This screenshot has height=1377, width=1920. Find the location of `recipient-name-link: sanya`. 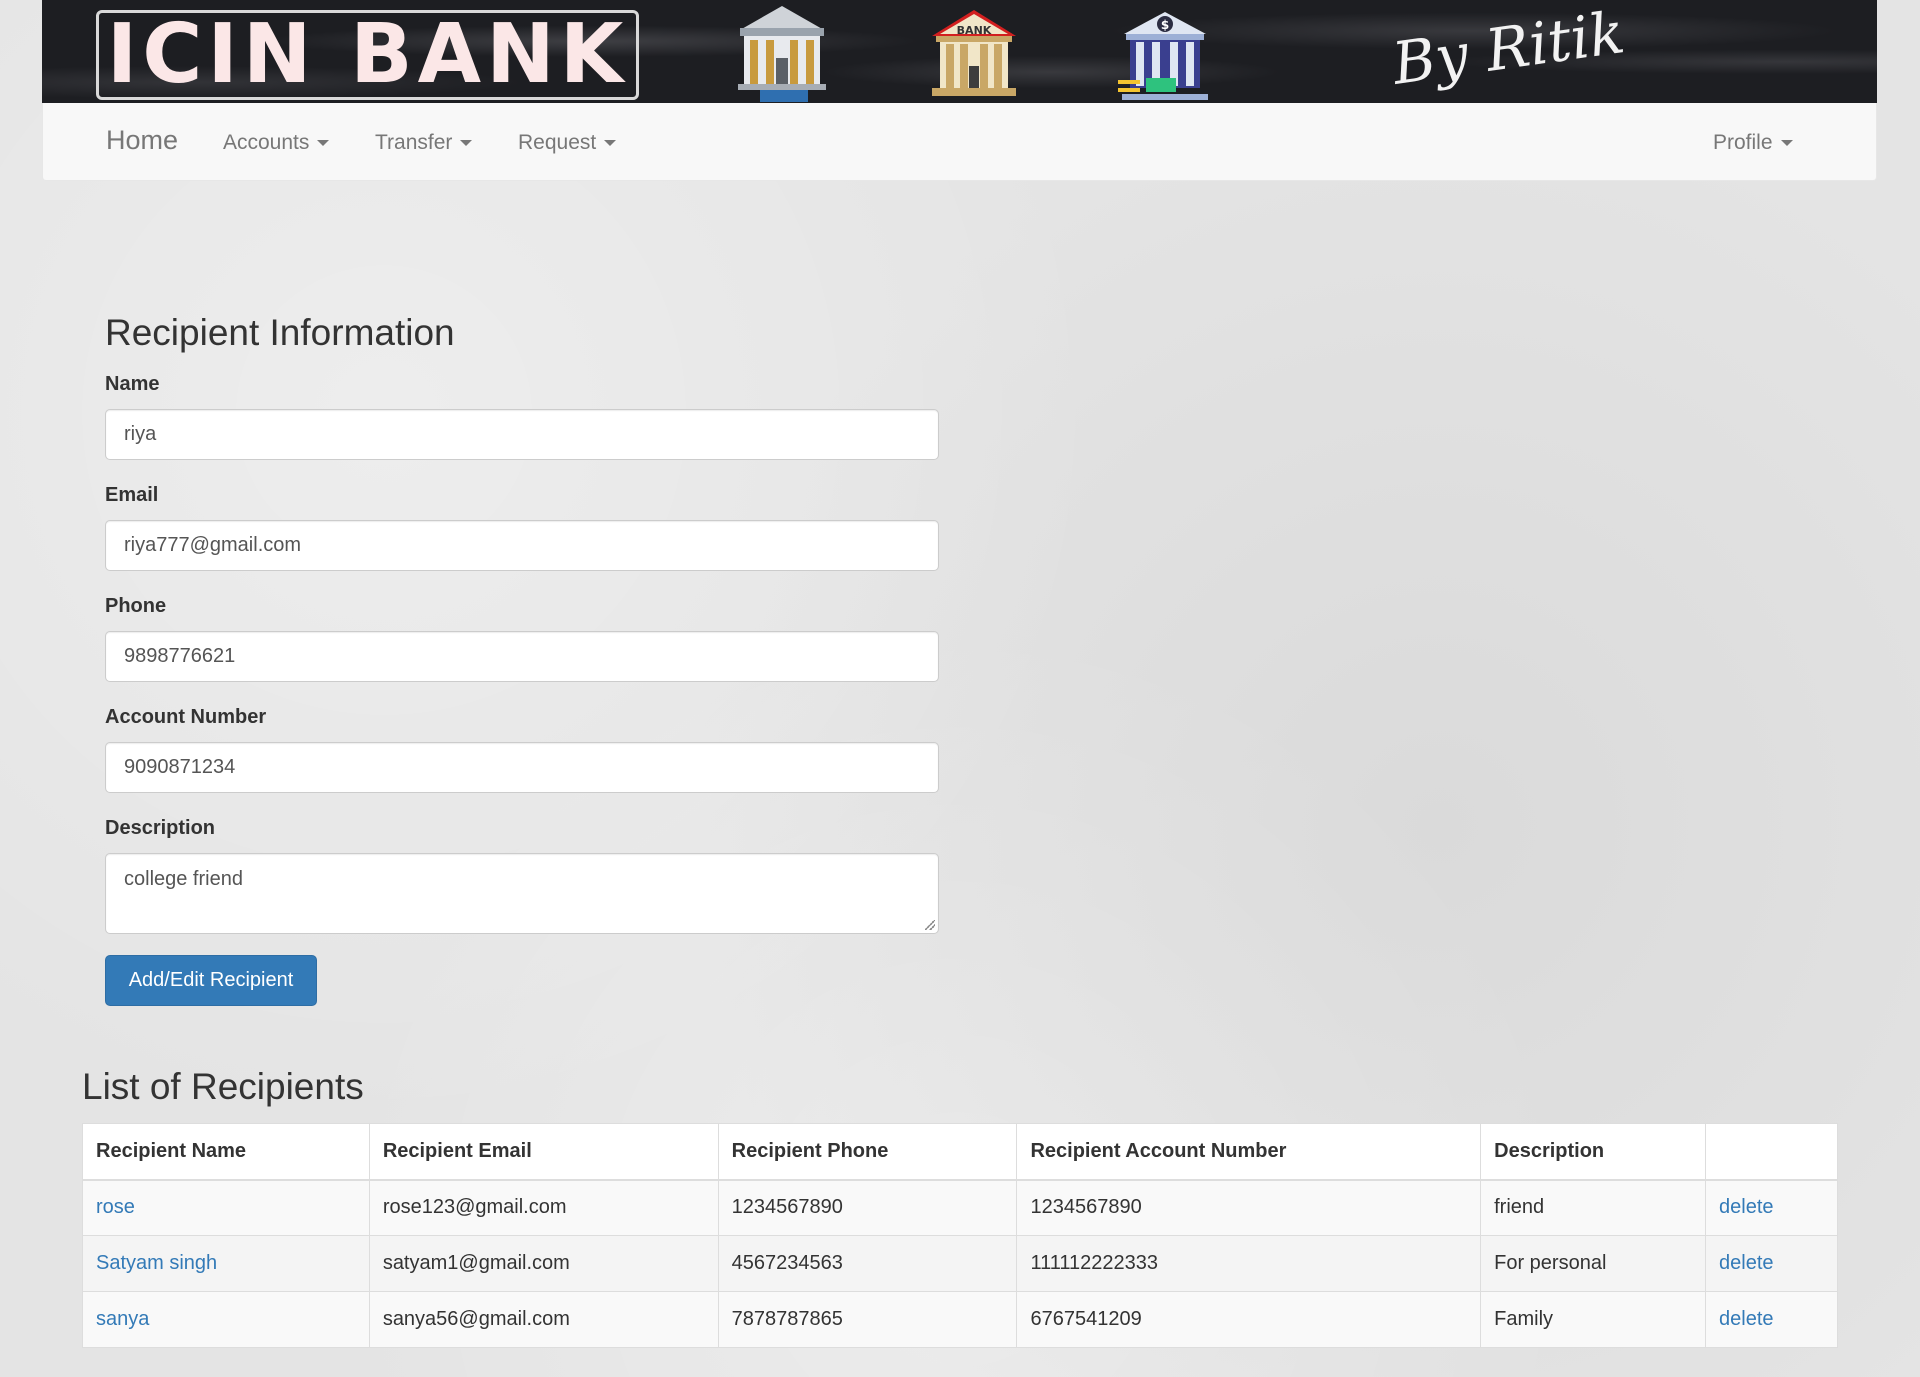

recipient-name-link: sanya is located at coordinates (122, 1319).